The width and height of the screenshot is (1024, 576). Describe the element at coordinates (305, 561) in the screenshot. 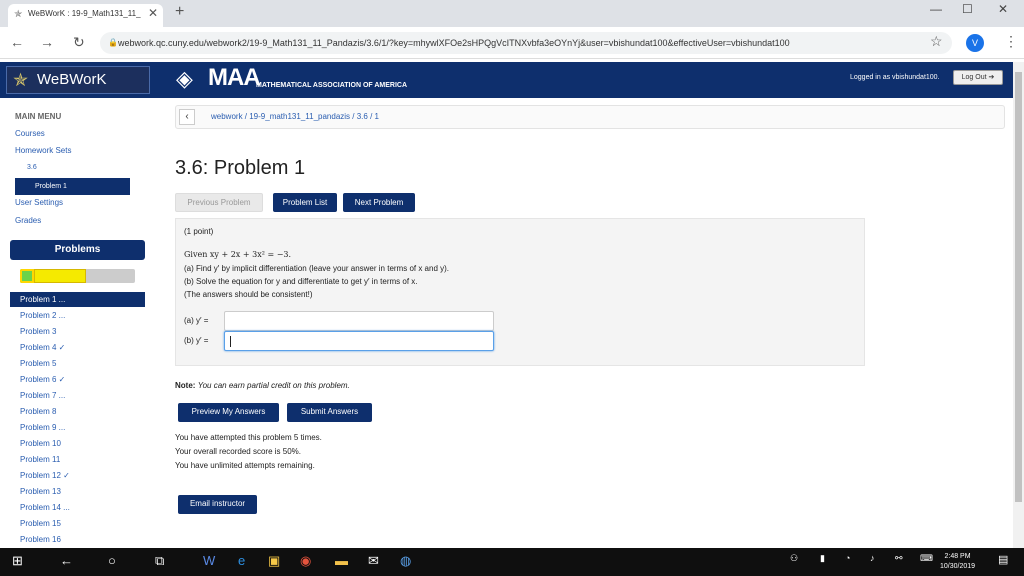

I see `chrome-icon: ◉` at that location.